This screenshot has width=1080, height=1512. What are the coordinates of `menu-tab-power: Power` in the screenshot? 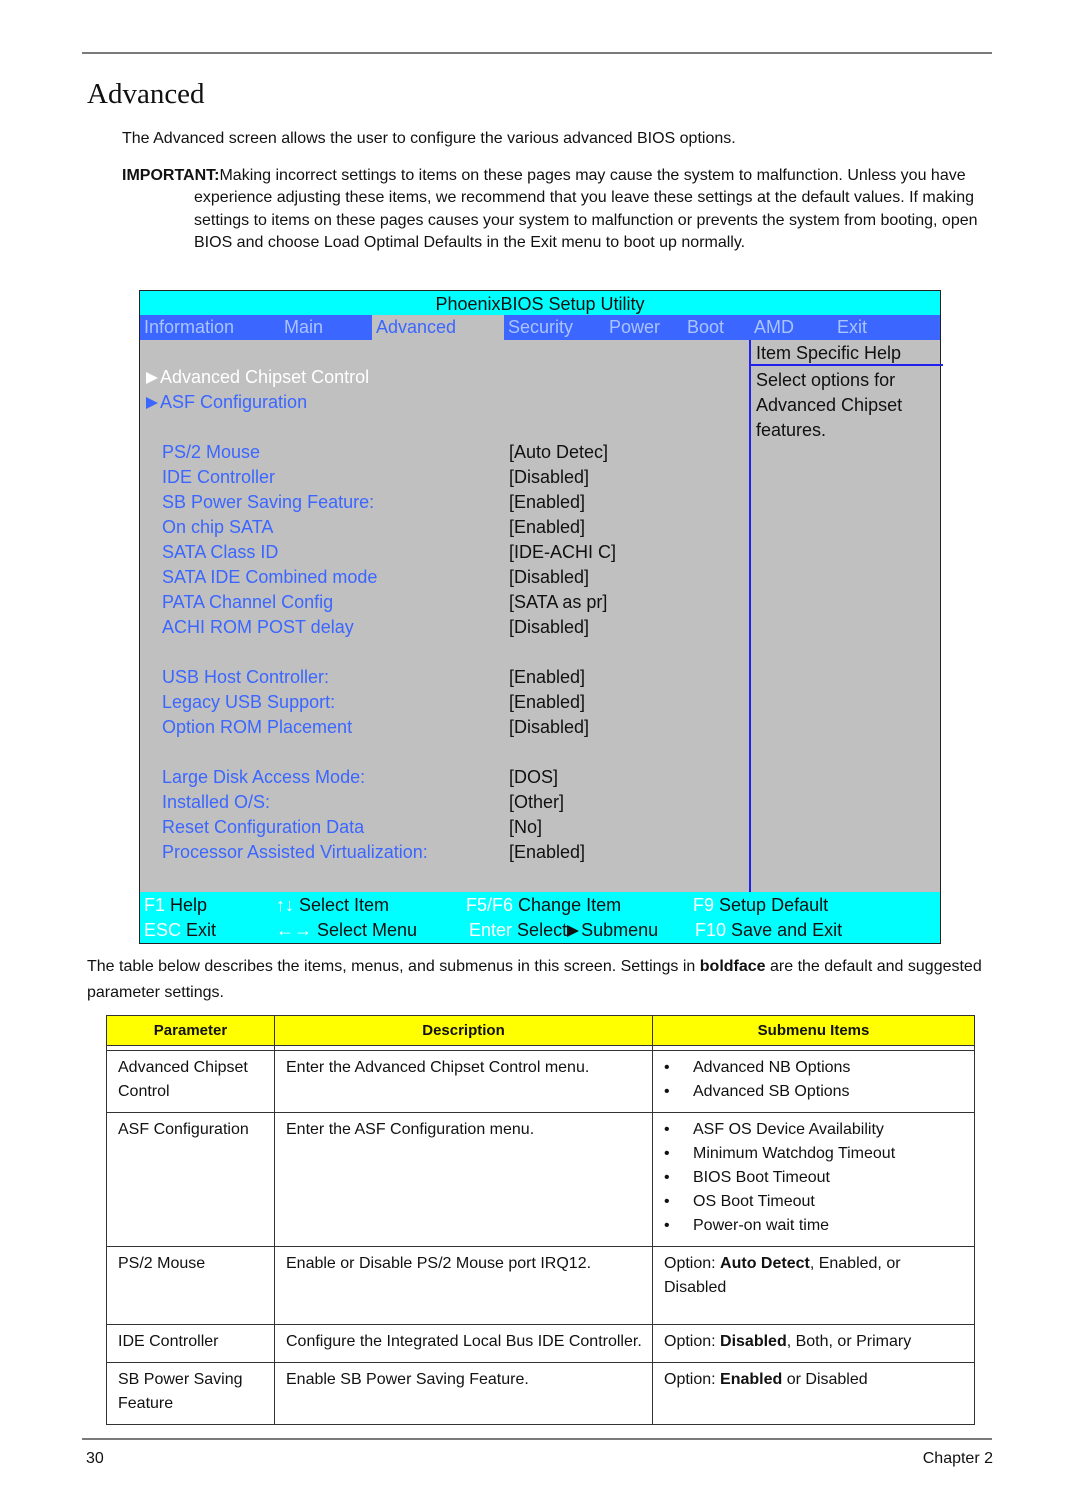 It's located at (634, 327).